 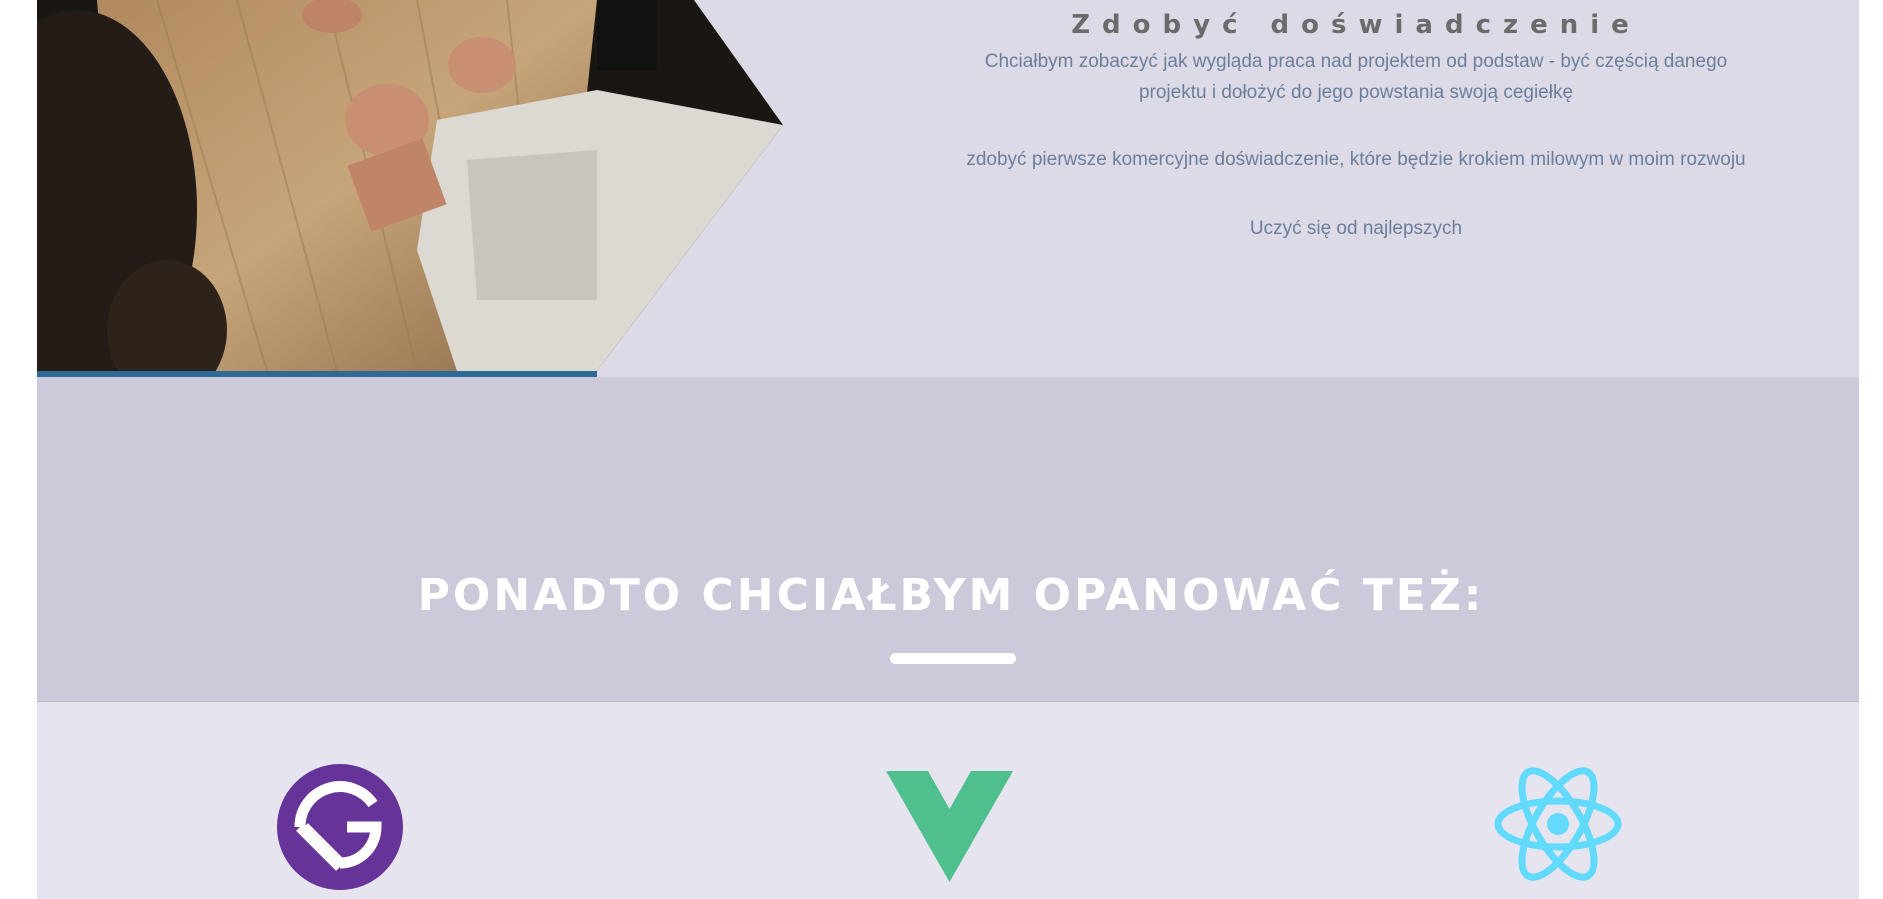 I want to click on react-logo-icon, so click(x=1558, y=824).